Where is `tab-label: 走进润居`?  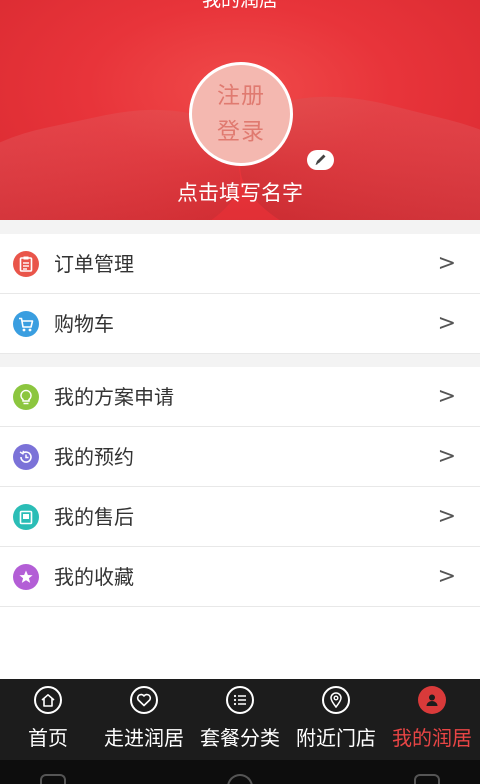
tab-label: 走进润居 is located at coordinates (144, 738).